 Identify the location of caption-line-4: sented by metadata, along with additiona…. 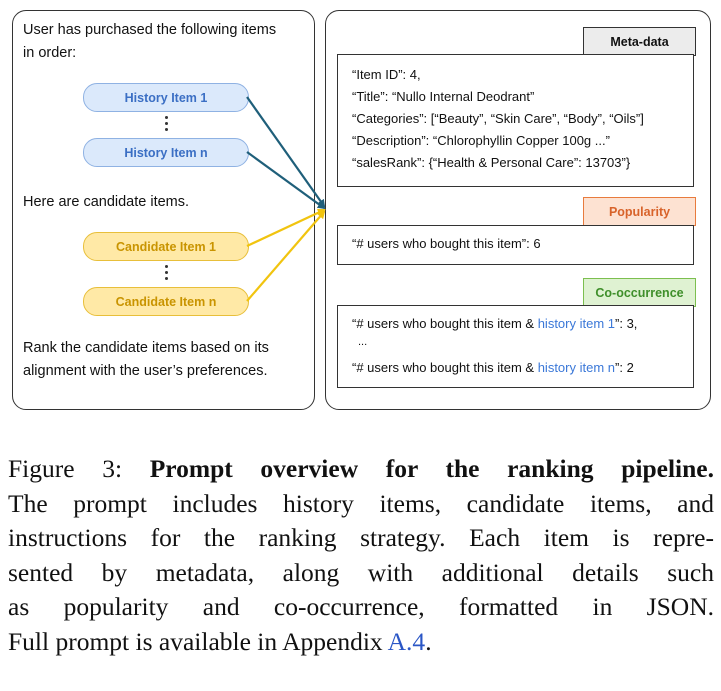
(361, 572).